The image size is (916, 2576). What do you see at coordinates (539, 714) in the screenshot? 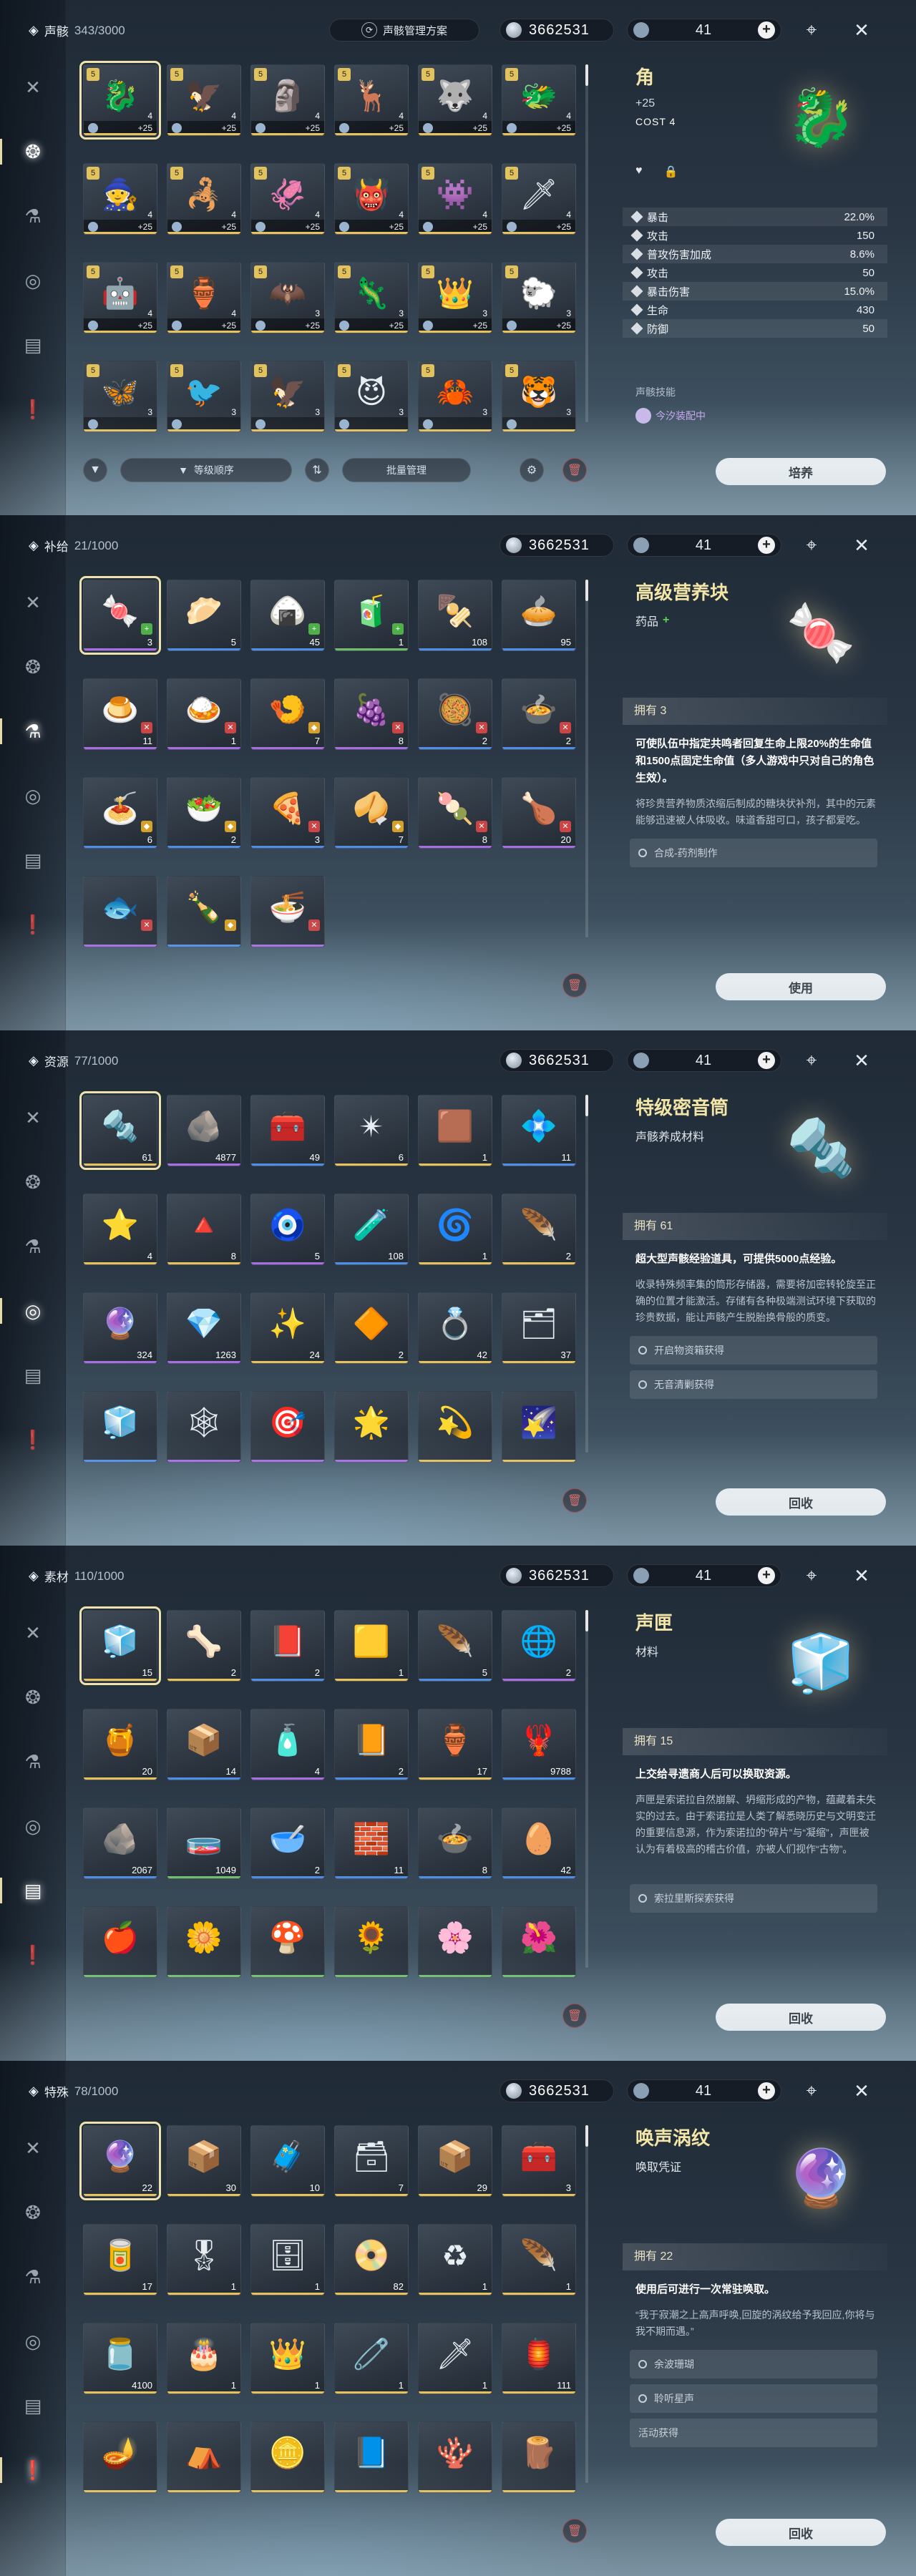
I see `item-slot: 🍲 ✕ 2` at bounding box center [539, 714].